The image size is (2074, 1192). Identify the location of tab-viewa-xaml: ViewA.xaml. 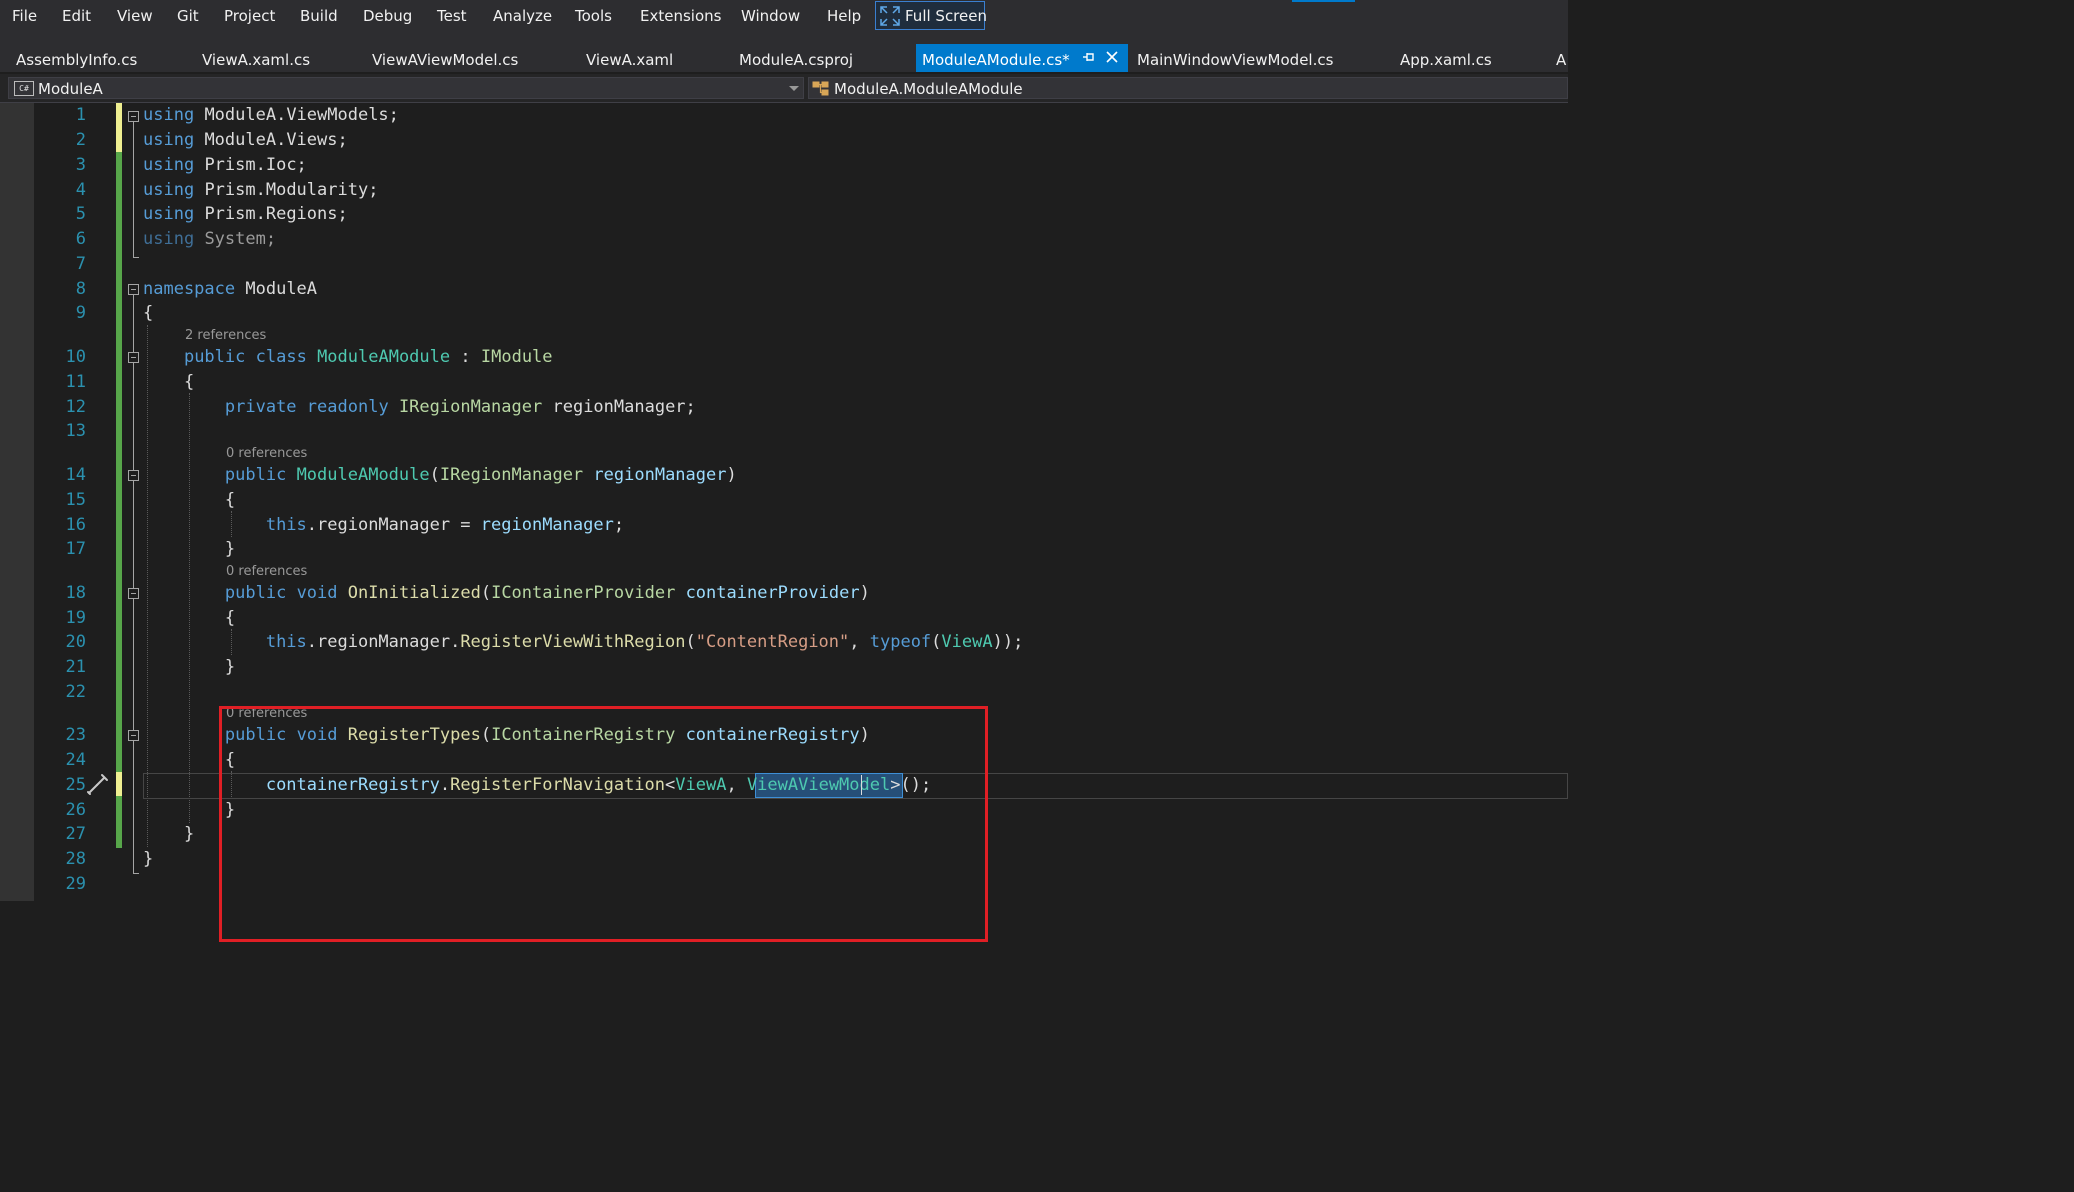
(629, 60).